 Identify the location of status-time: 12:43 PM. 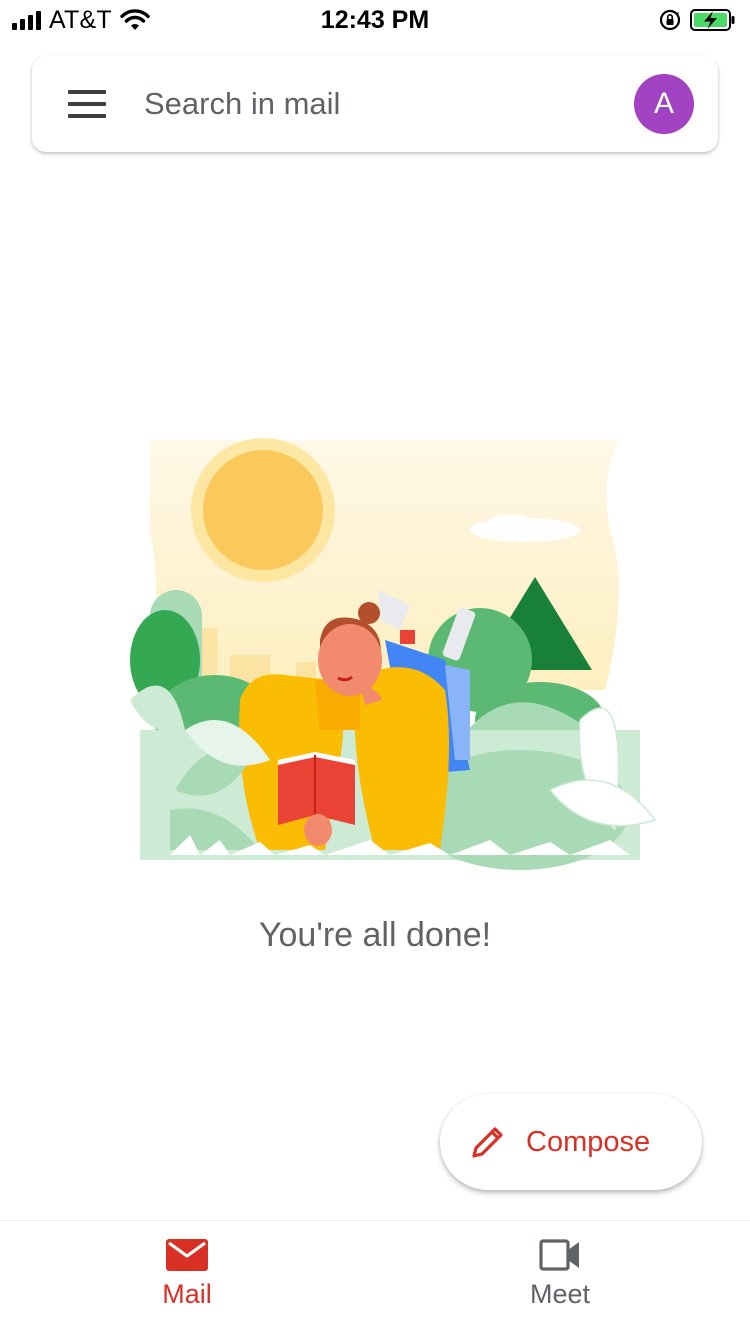
(375, 20).